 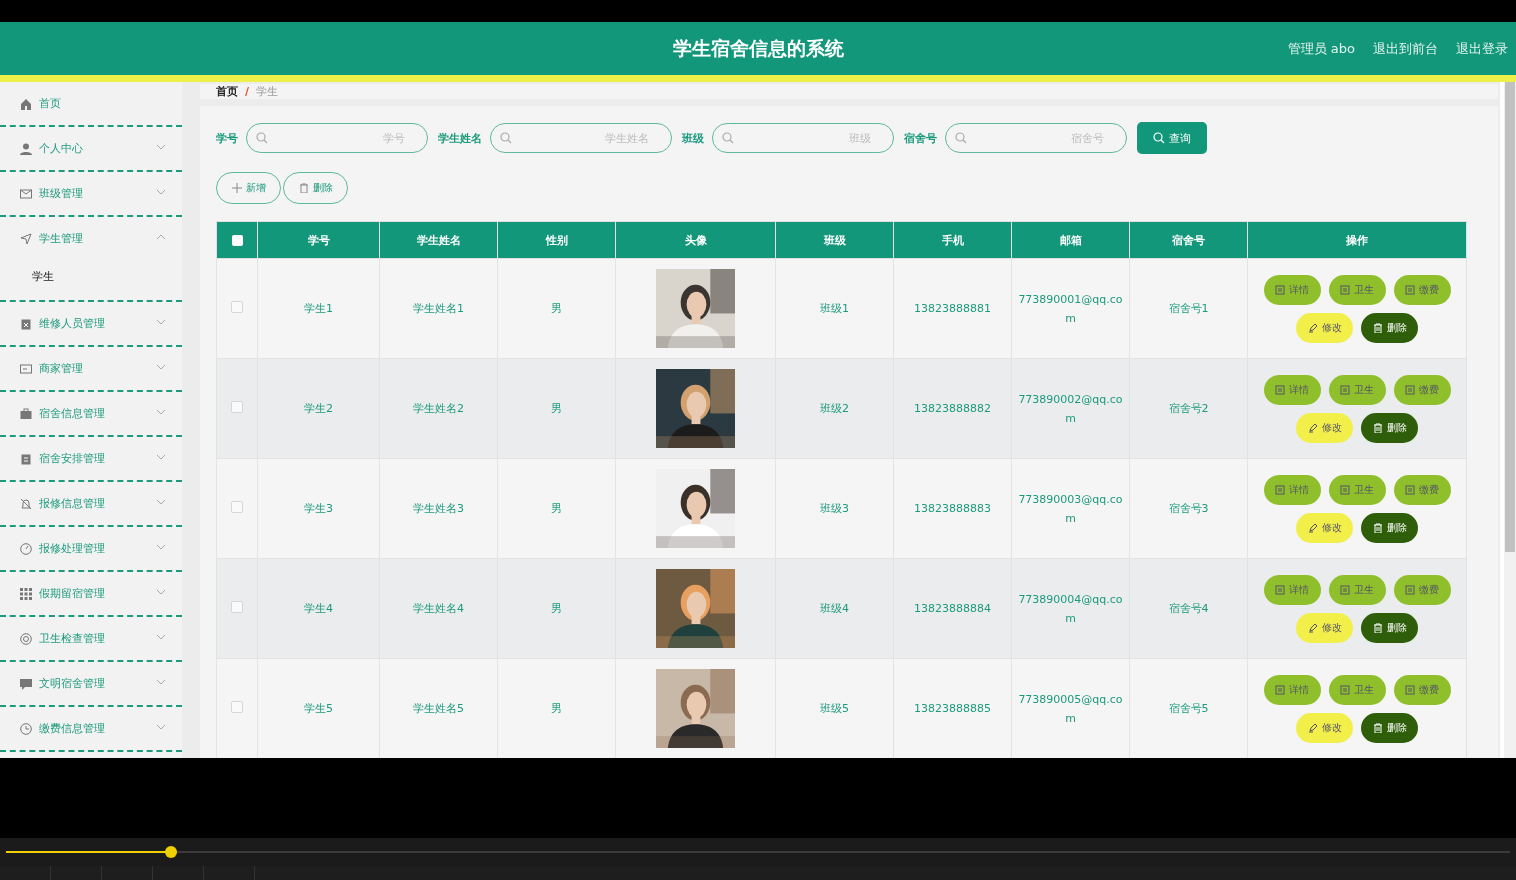 What do you see at coordinates (438, 408) in the screenshot?
I see `table-cell: 学生姓名2` at bounding box center [438, 408].